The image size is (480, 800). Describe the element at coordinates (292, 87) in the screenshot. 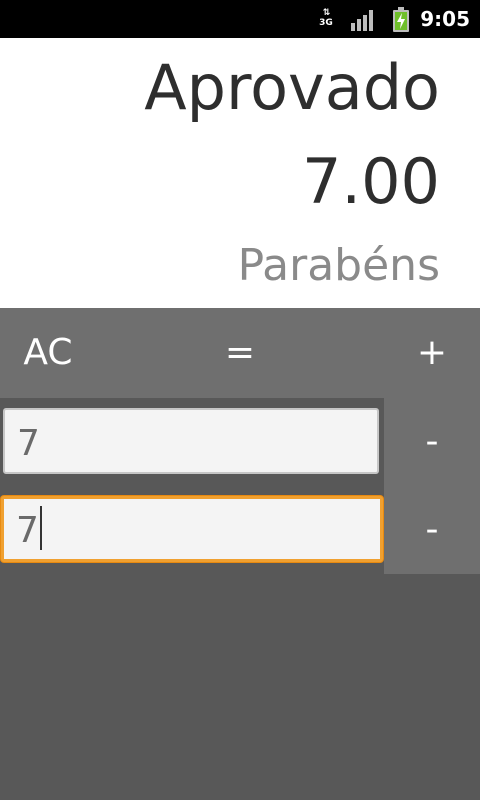

I see `result-status: Aprovado` at that location.